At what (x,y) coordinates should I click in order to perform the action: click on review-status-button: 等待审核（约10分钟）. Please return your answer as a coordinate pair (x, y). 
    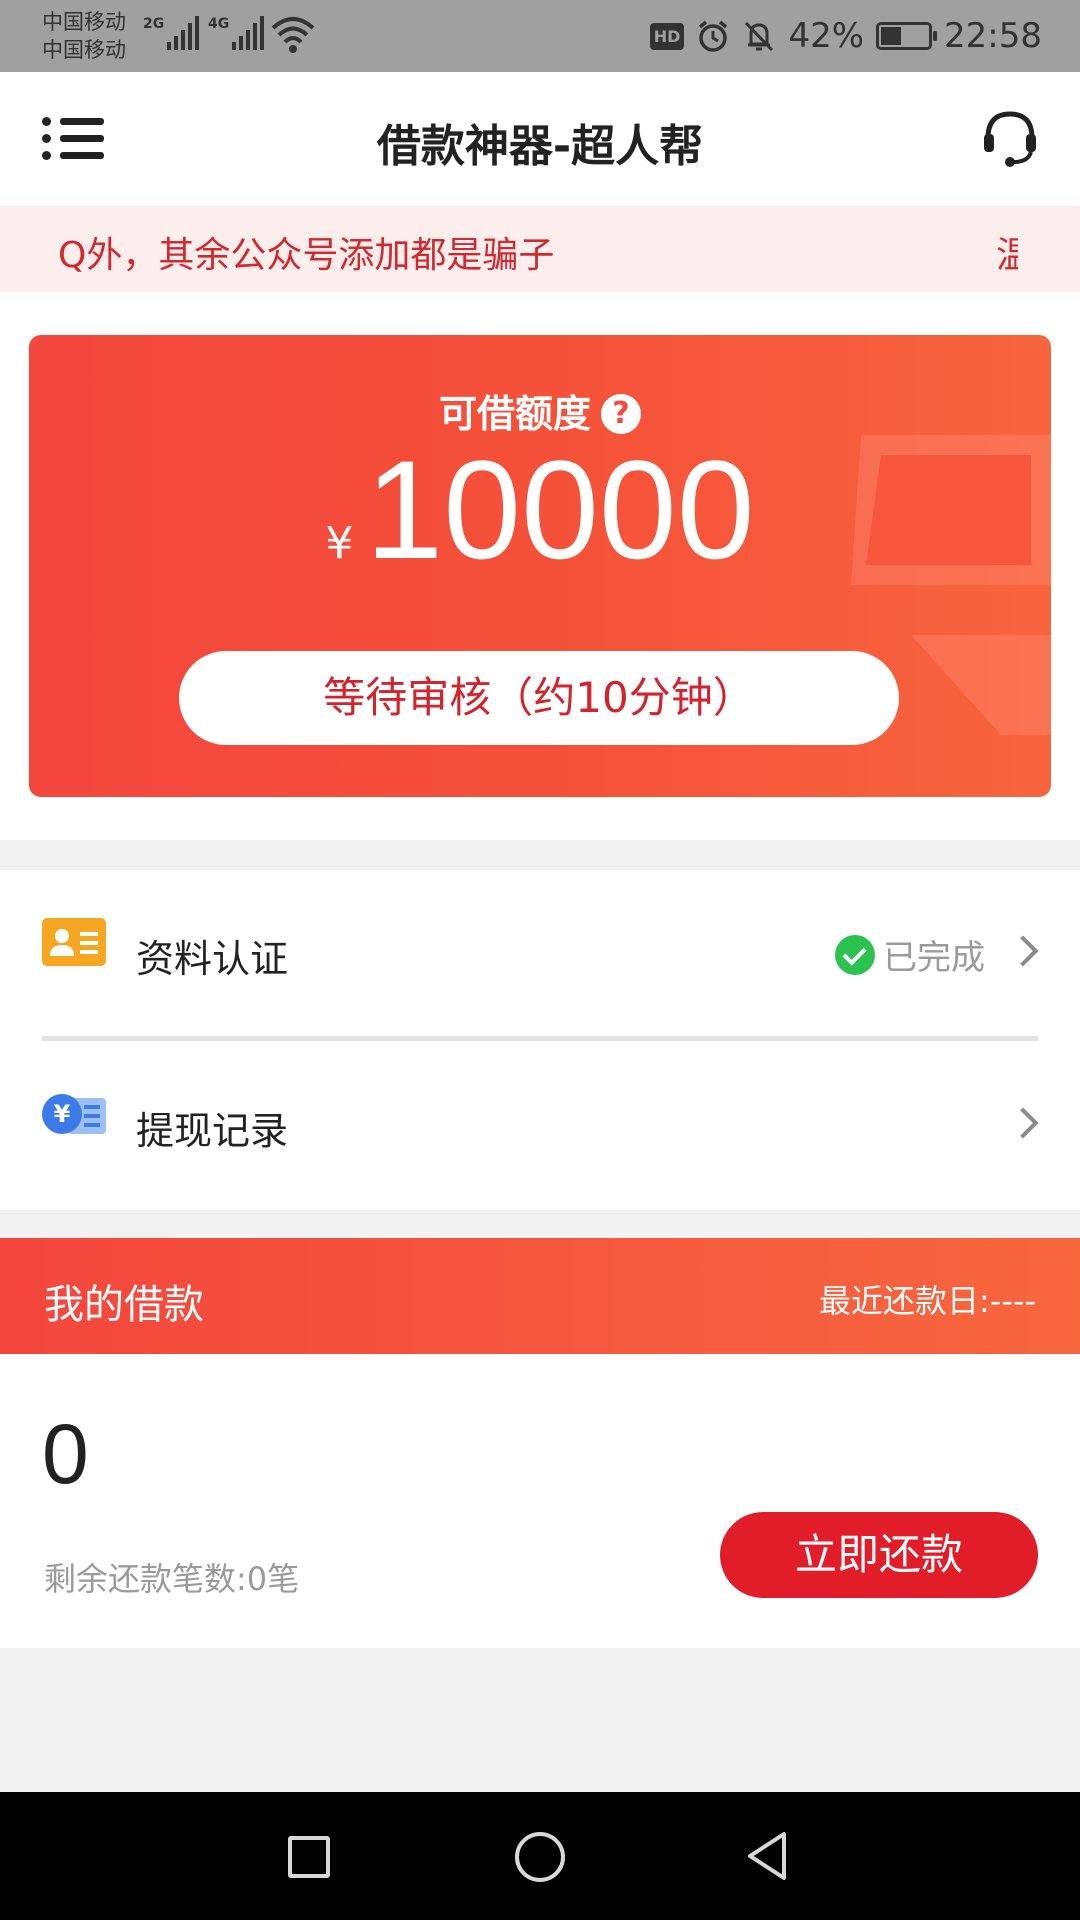
    Looking at the image, I should click on (539, 698).